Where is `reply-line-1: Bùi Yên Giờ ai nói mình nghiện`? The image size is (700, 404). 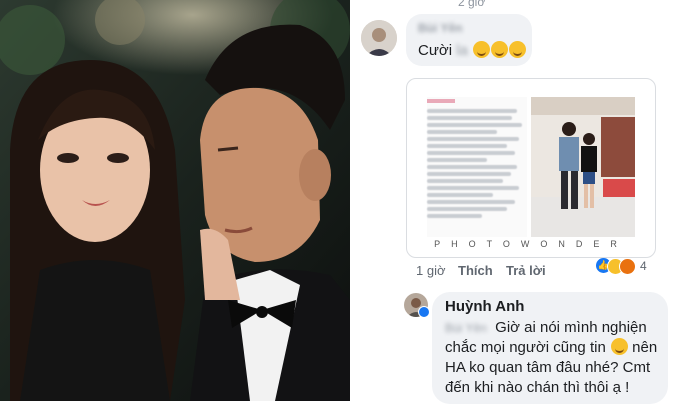 reply-line-1: Bùi Yên Giờ ai nói mình nghiện is located at coordinates (551, 328).